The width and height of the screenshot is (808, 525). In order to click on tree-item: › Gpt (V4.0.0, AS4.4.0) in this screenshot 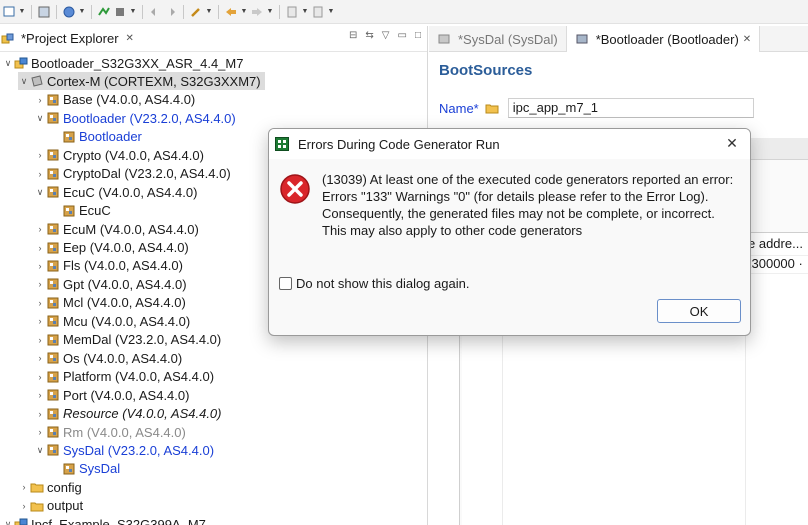, I will do `click(110, 284)`.